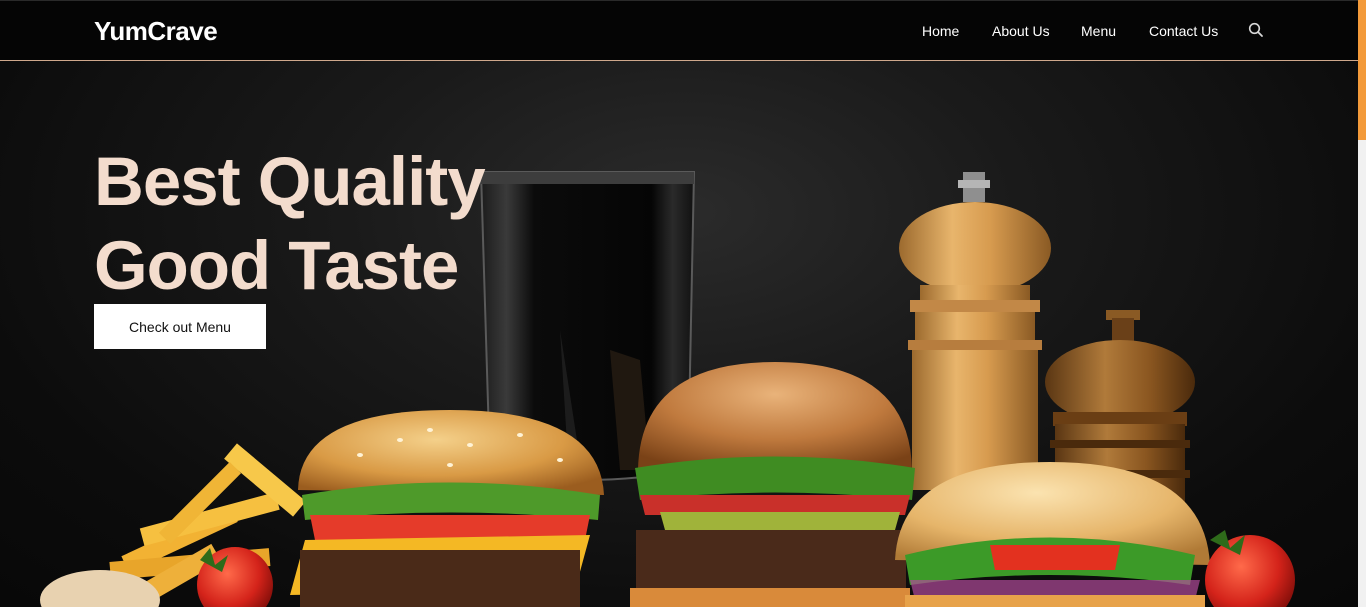 The width and height of the screenshot is (1366, 607). Describe the element at coordinates (940, 31) in the screenshot. I see `nav-link-home: Home` at that location.